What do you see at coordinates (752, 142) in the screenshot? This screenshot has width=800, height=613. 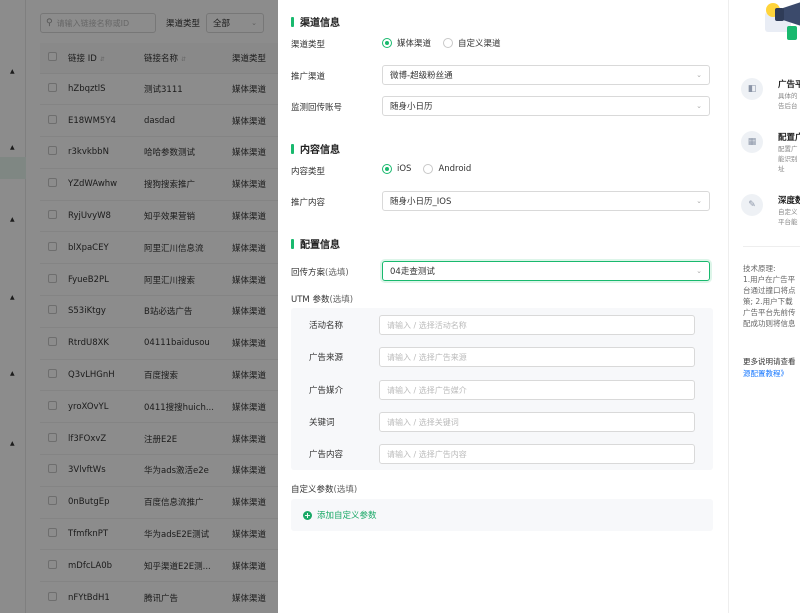 I see `config-icon: ▦` at bounding box center [752, 142].